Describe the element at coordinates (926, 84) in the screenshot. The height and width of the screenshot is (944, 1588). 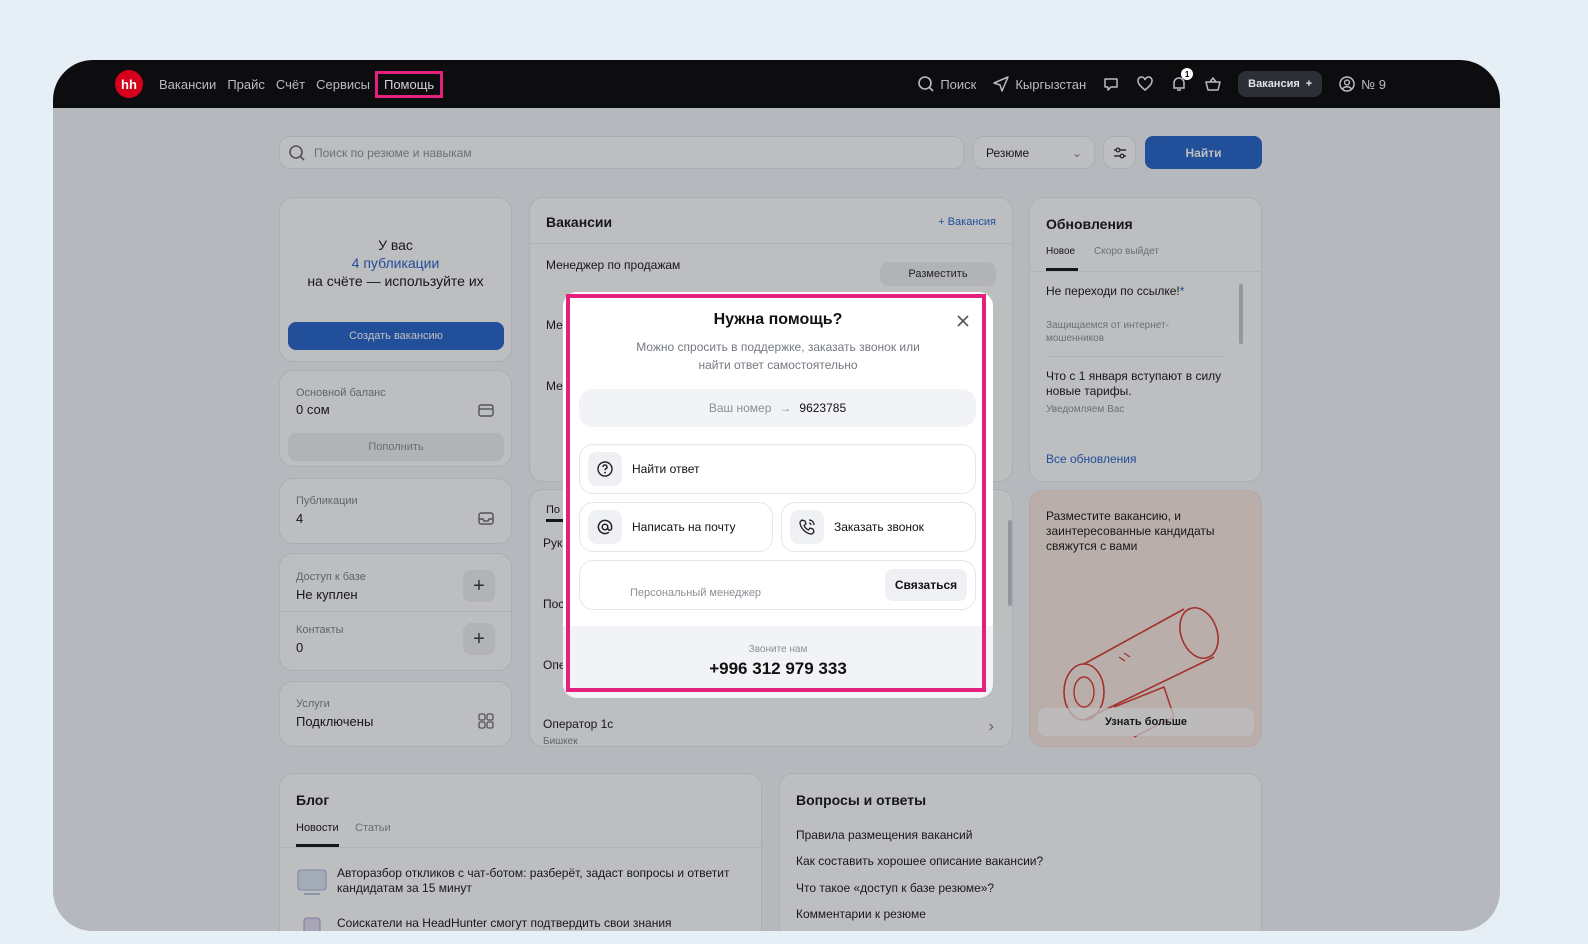
I see `search-icon` at that location.